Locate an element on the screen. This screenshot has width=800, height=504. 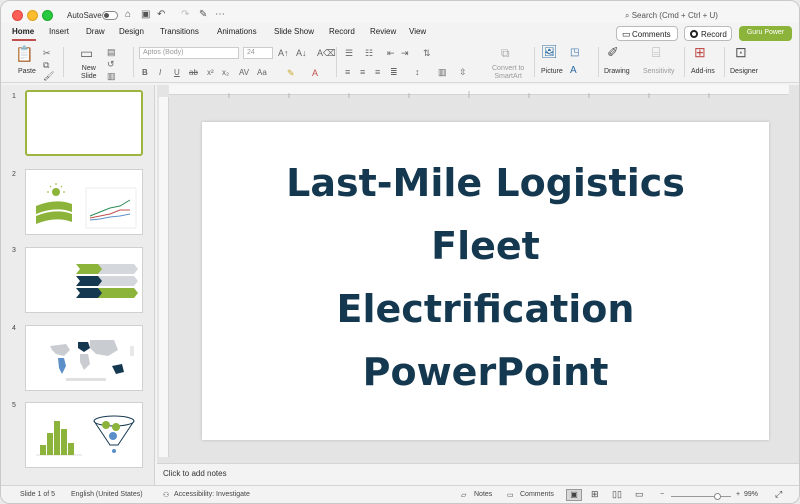
accessibility-status: Accessibility: Investigate is located at coordinates (212, 494).